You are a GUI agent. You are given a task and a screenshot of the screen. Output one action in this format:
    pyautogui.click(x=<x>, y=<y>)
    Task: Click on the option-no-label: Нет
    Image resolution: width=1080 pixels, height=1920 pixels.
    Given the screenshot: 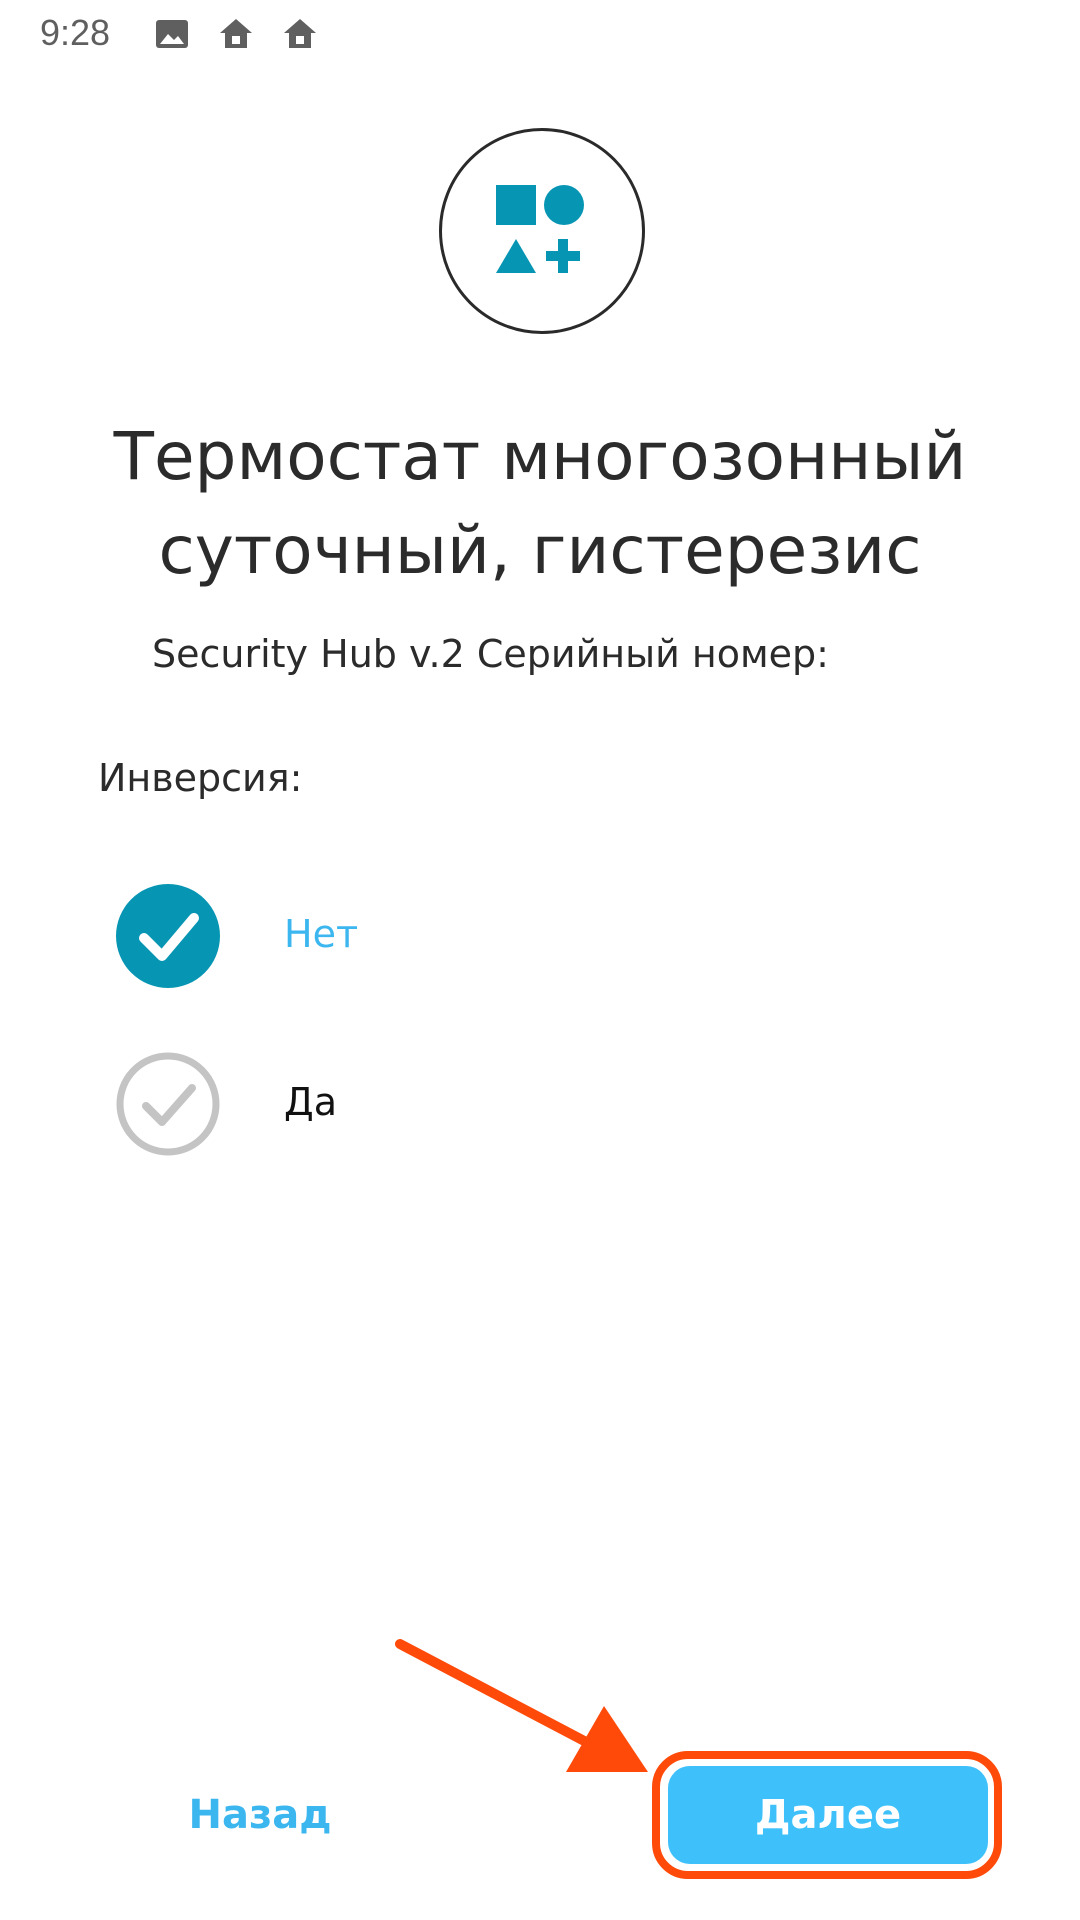 What is the action you would take?
    pyautogui.click(x=321, y=934)
    